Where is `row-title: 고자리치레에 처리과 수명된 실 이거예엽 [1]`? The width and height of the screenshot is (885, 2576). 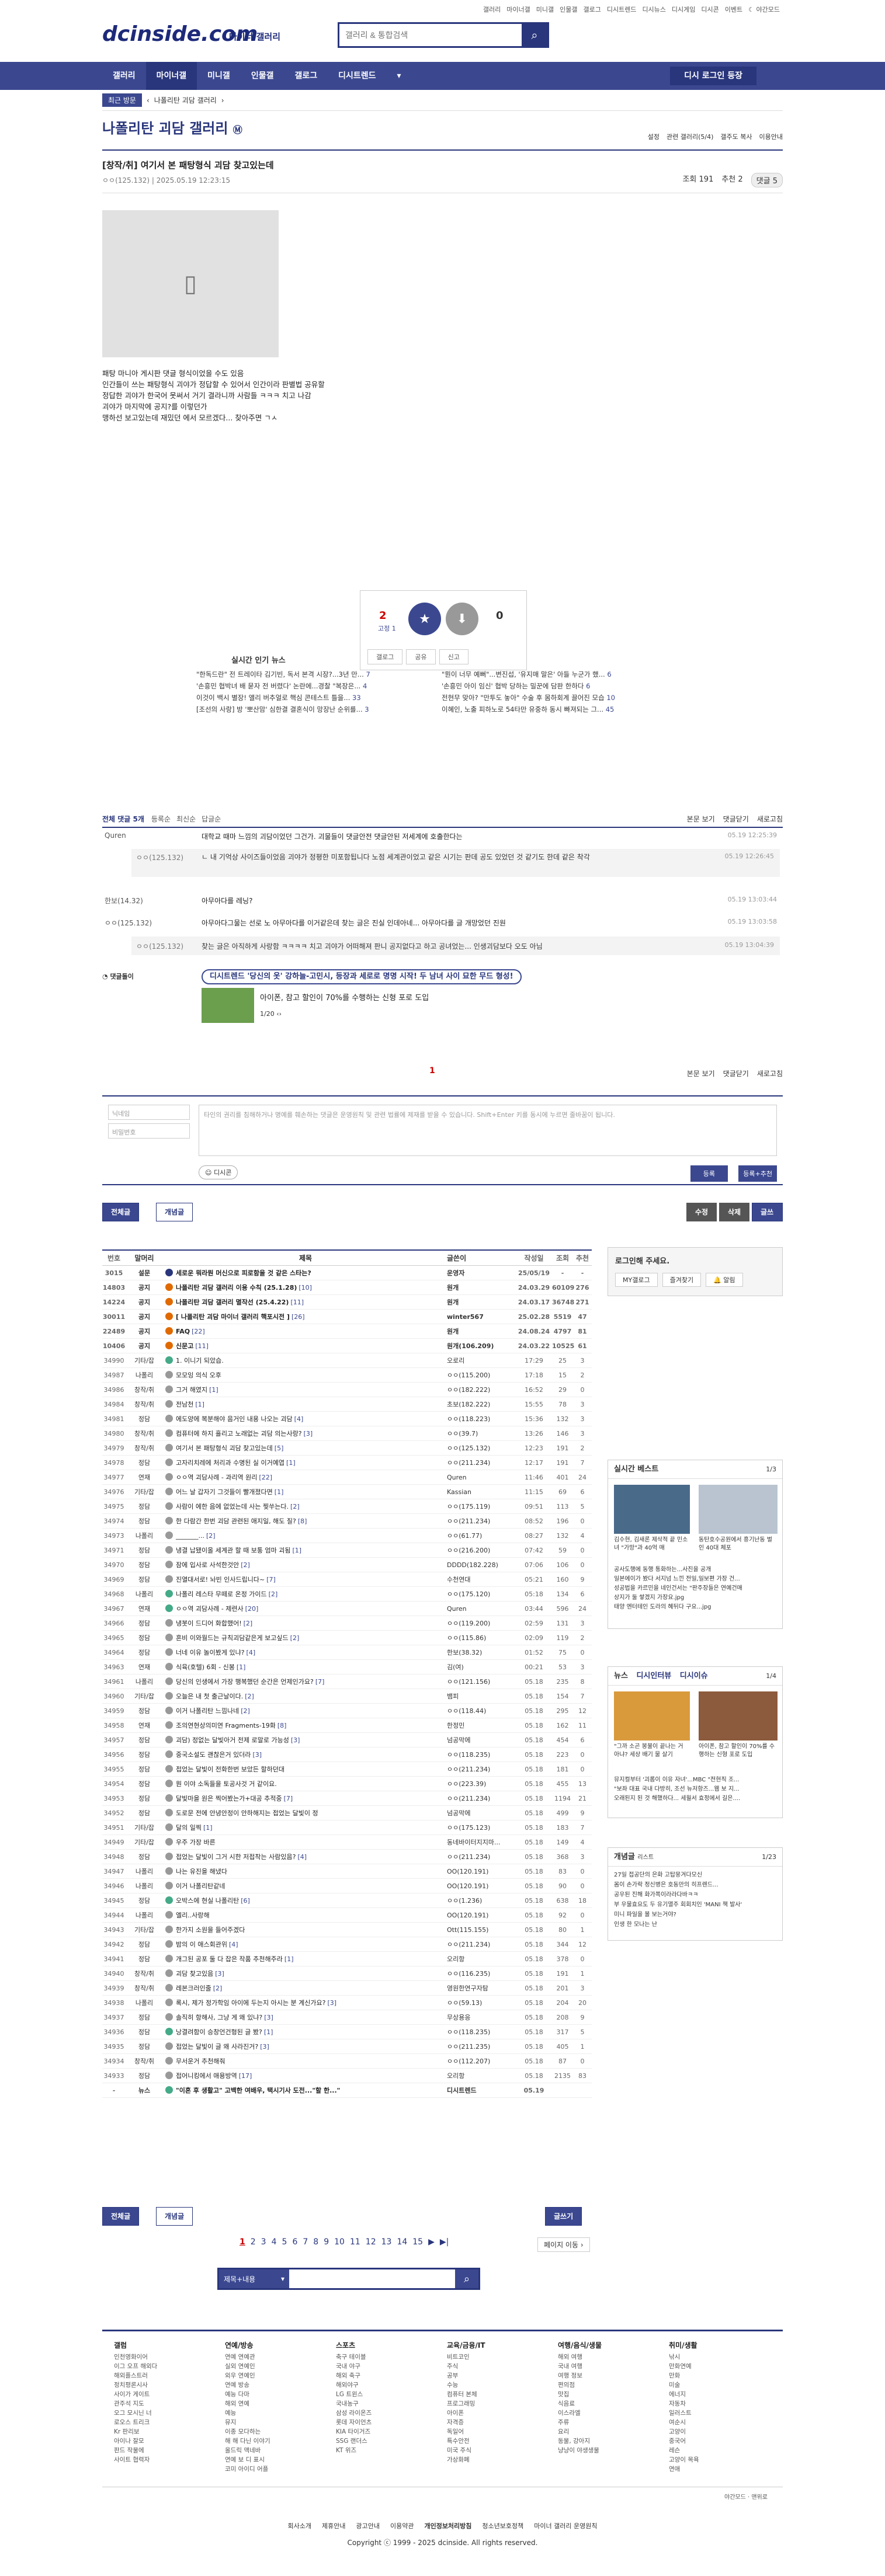
row-title: 고자리치레에 처리과 수명된 실 이거예엽 [1] is located at coordinates (305, 1463).